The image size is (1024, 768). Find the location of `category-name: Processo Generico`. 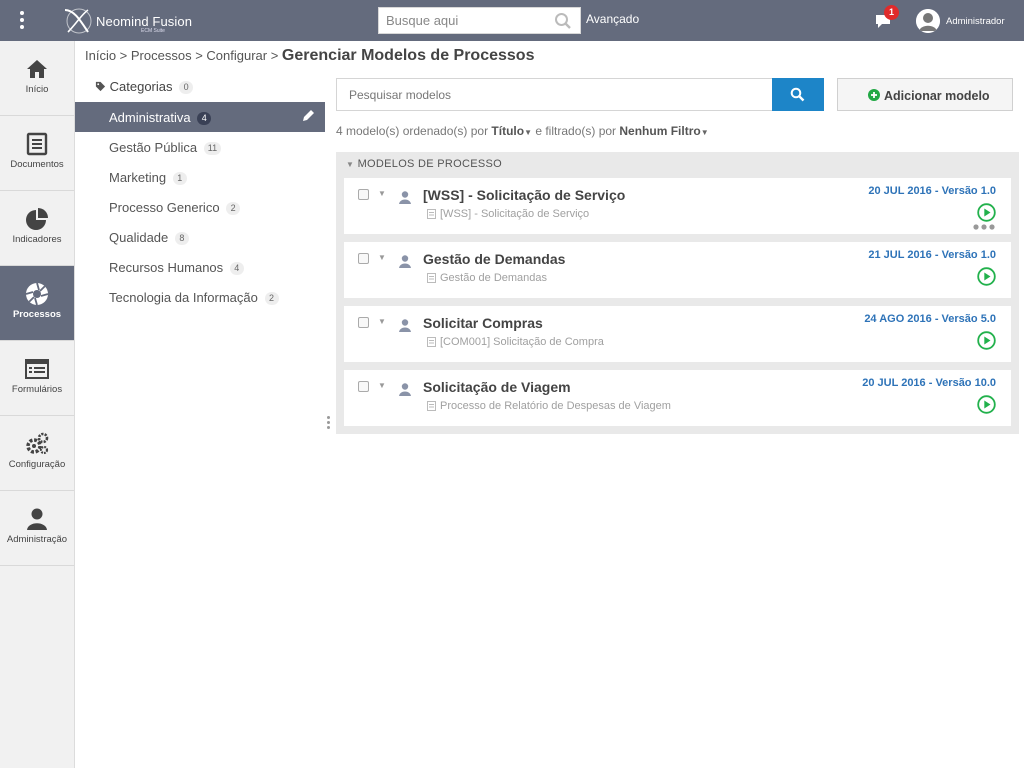

category-name: Processo Generico is located at coordinates (164, 207).